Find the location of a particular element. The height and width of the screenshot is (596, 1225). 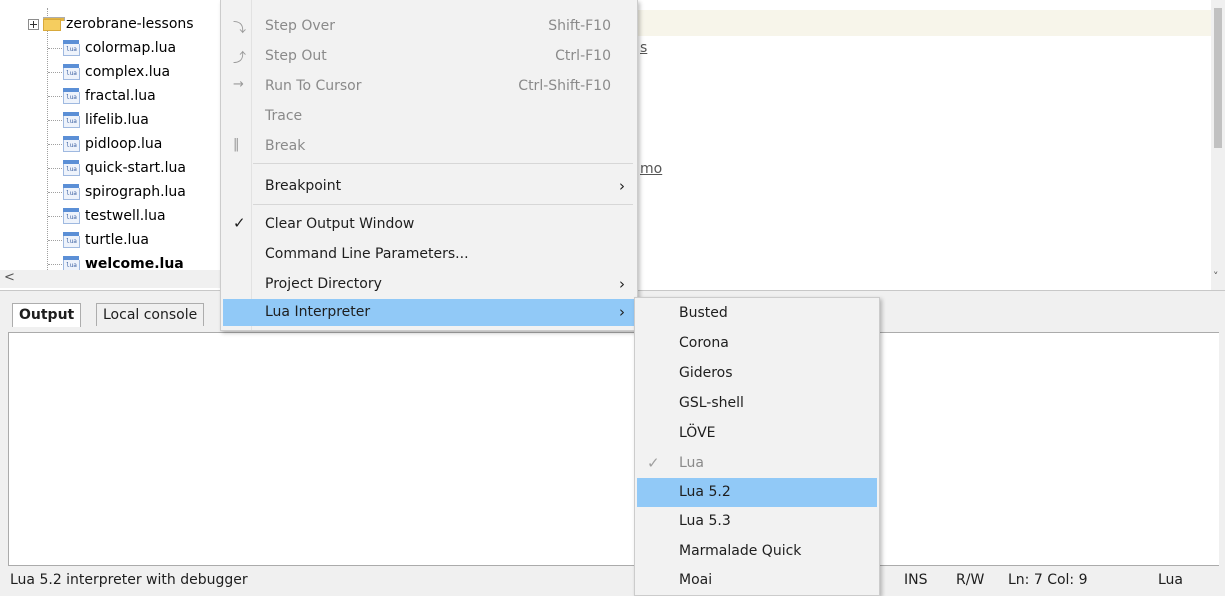

tree-file-label: colormap.lua is located at coordinates (131, 48).